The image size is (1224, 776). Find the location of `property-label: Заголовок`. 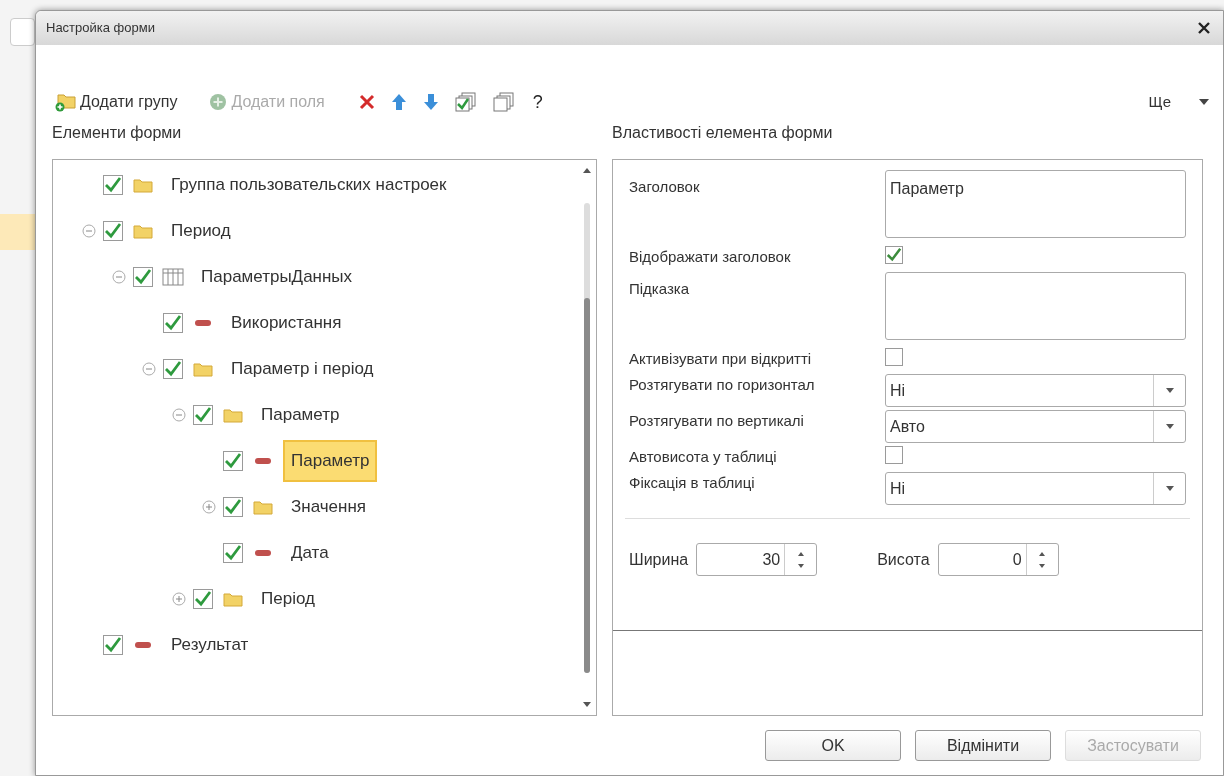

property-label: Заголовок is located at coordinates (665, 187).